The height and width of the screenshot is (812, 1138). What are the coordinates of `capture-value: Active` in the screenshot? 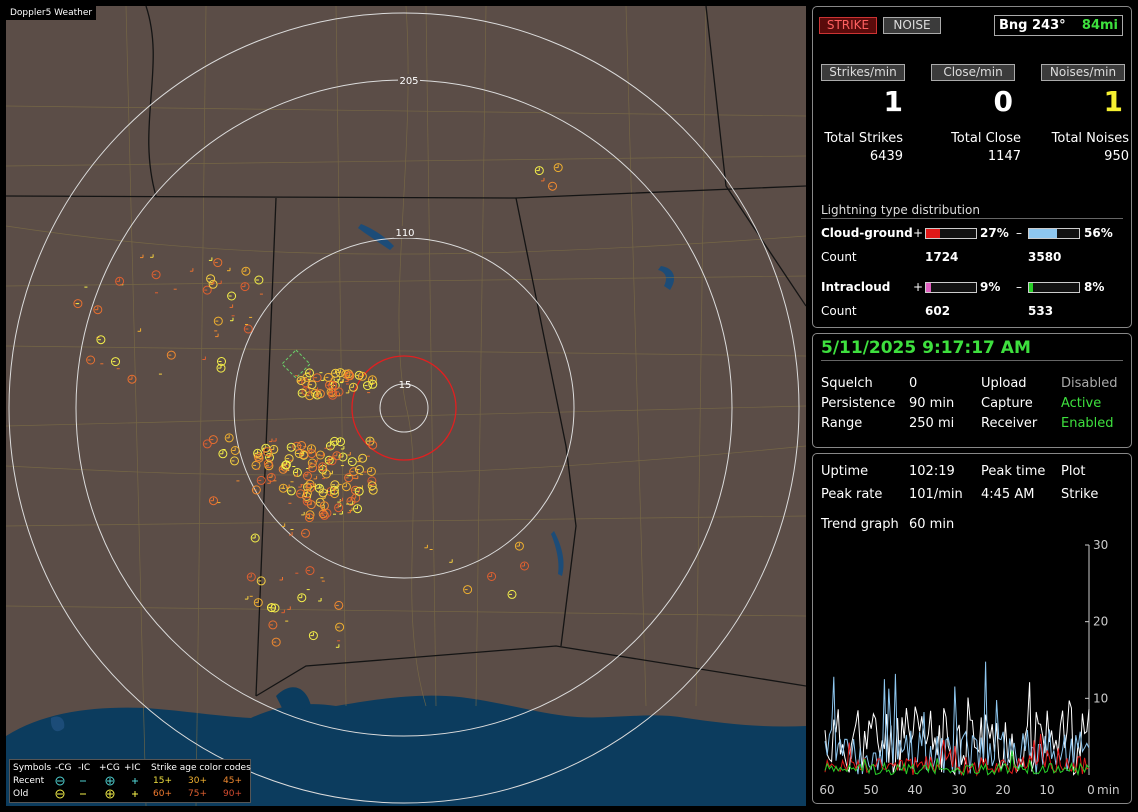 It's located at (1081, 403).